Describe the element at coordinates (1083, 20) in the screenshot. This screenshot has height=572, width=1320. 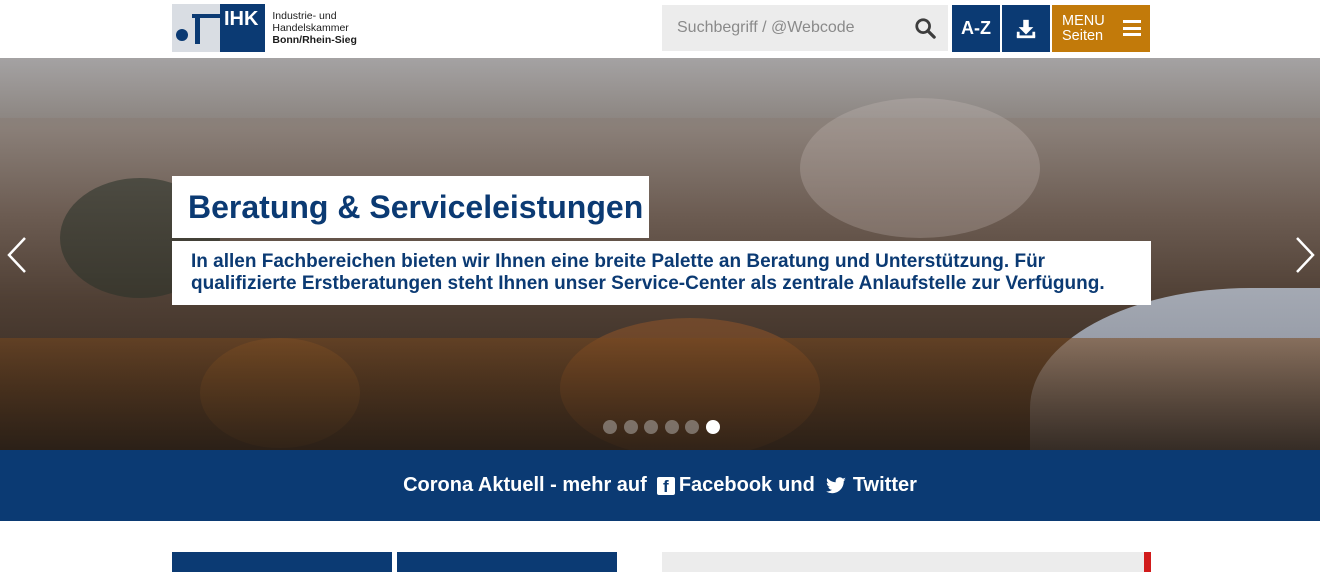
I see `menu-label: MENU` at that location.